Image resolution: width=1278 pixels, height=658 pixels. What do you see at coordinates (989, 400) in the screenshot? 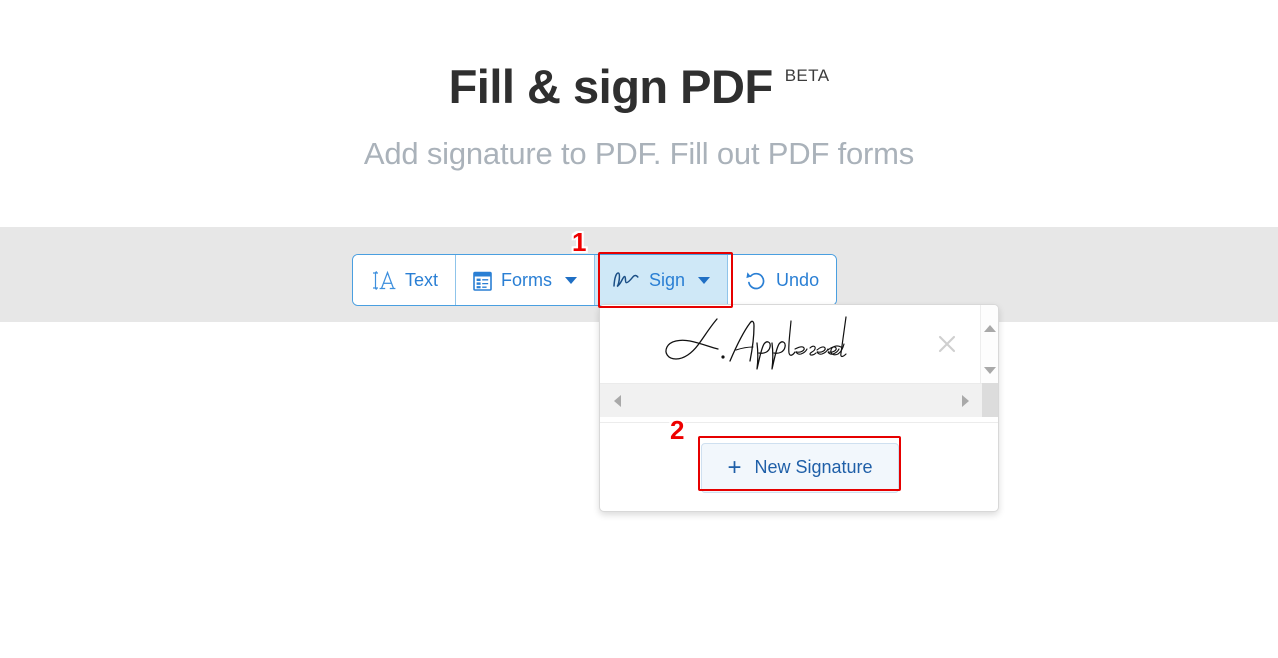
I see `vertical-scrollbar-thumb` at bounding box center [989, 400].